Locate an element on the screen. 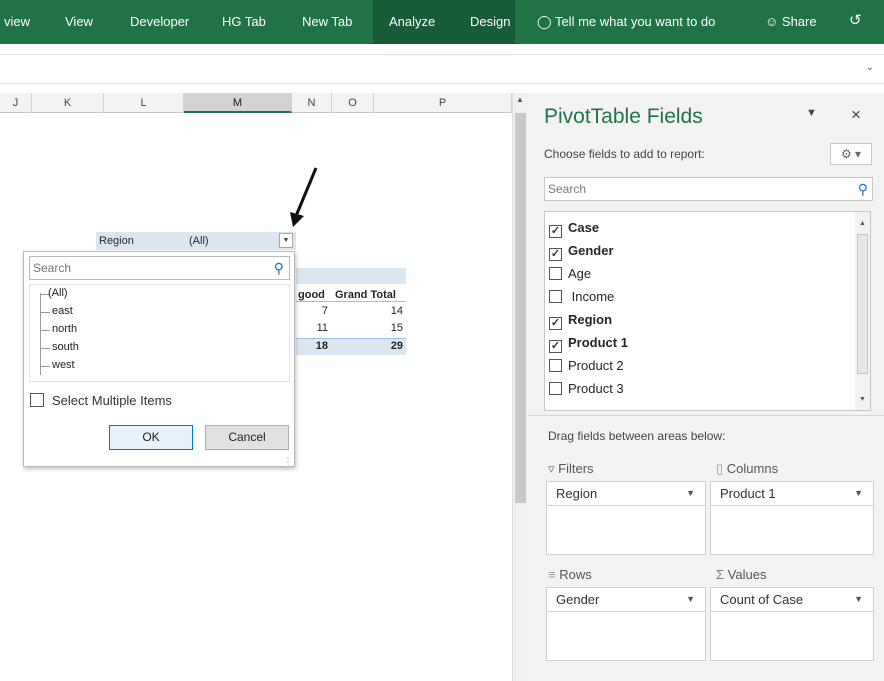 Image resolution: width=884 pixels, height=681 pixels. field-region: ✓ Region is located at coordinates (580, 321).